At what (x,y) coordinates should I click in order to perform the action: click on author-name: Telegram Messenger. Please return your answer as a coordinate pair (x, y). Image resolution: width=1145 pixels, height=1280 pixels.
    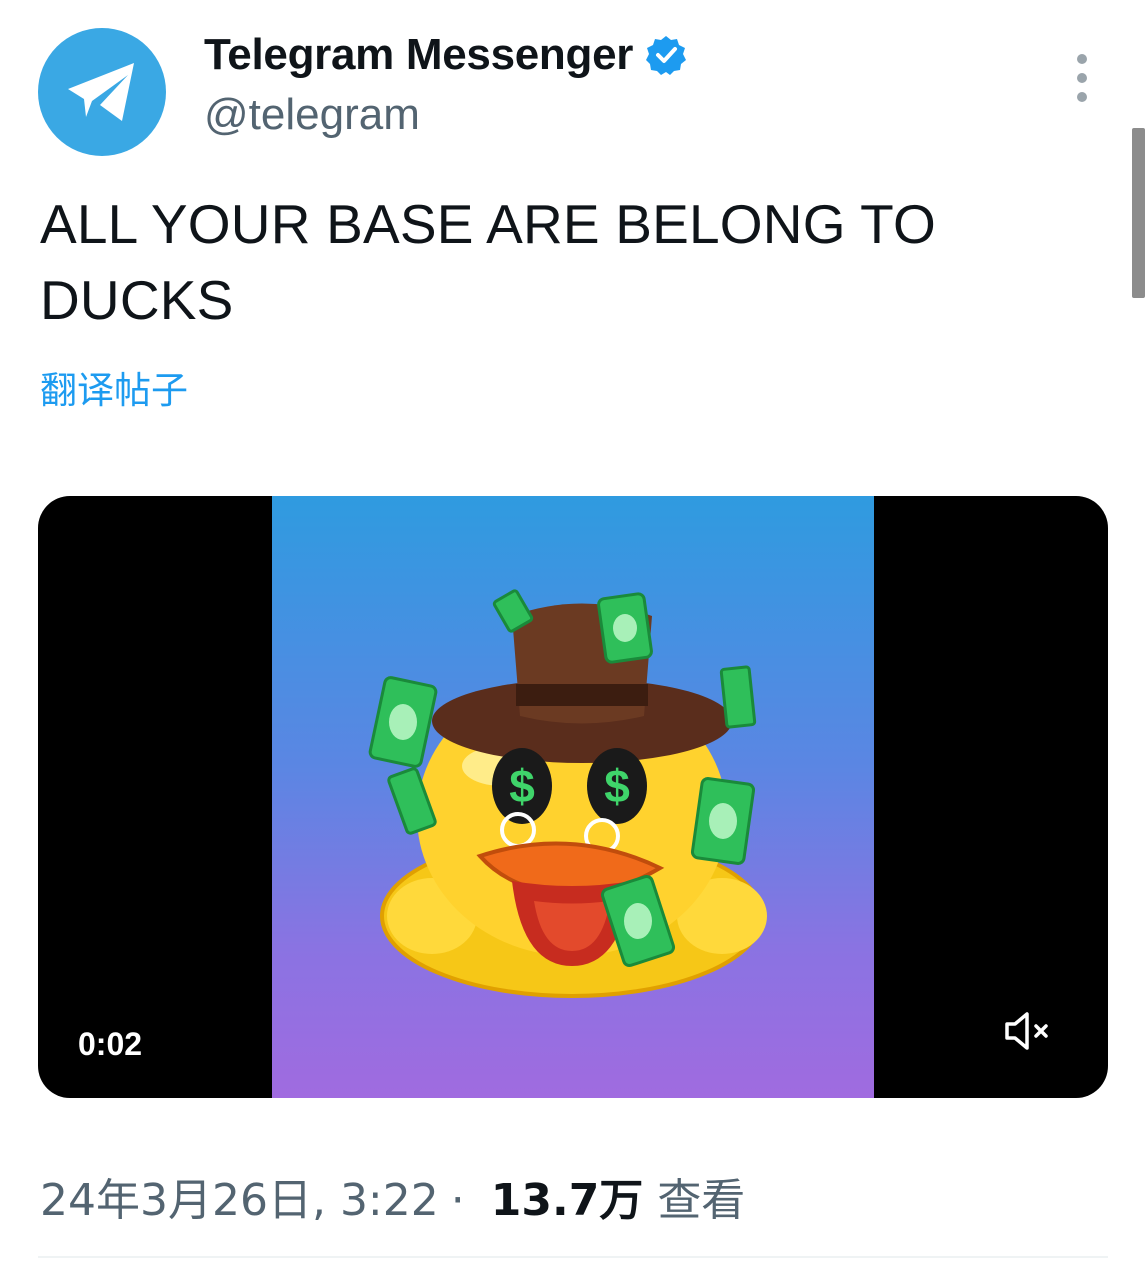
    Looking at the image, I should click on (418, 55).